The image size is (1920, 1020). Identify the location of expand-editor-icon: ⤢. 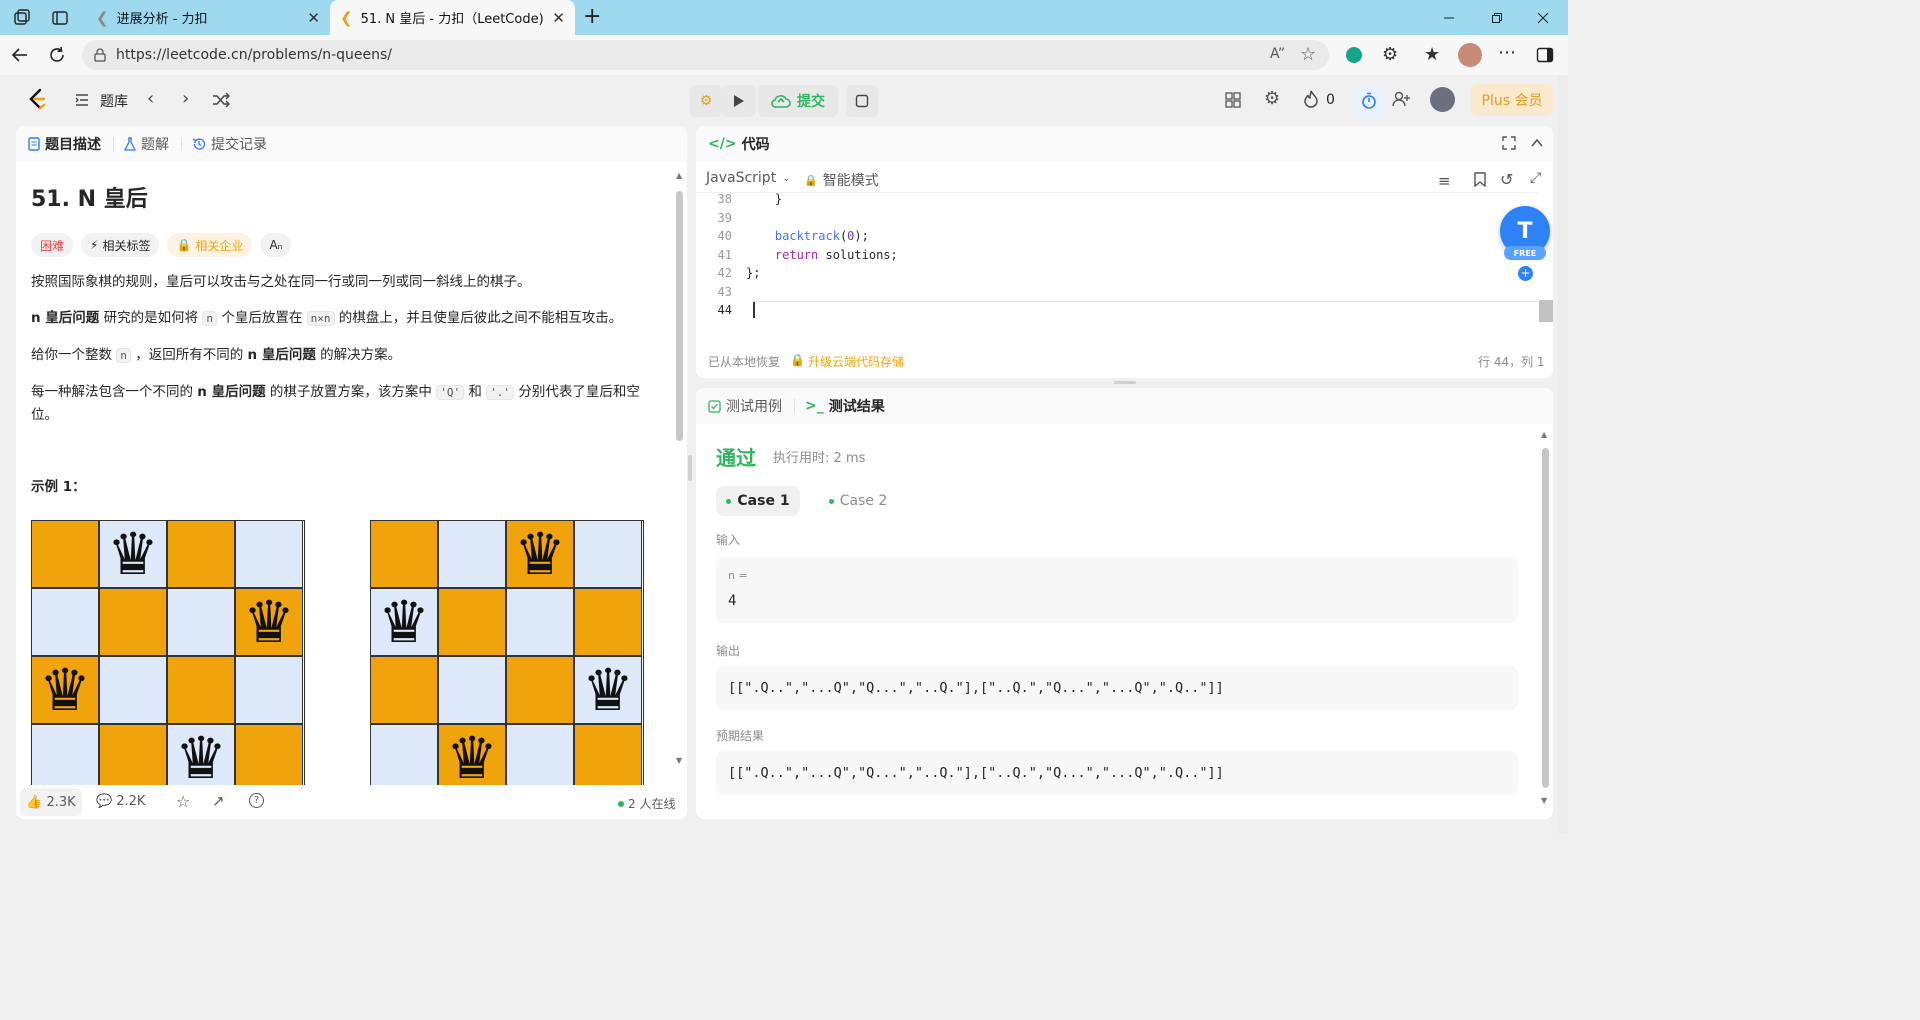
(1535, 178).